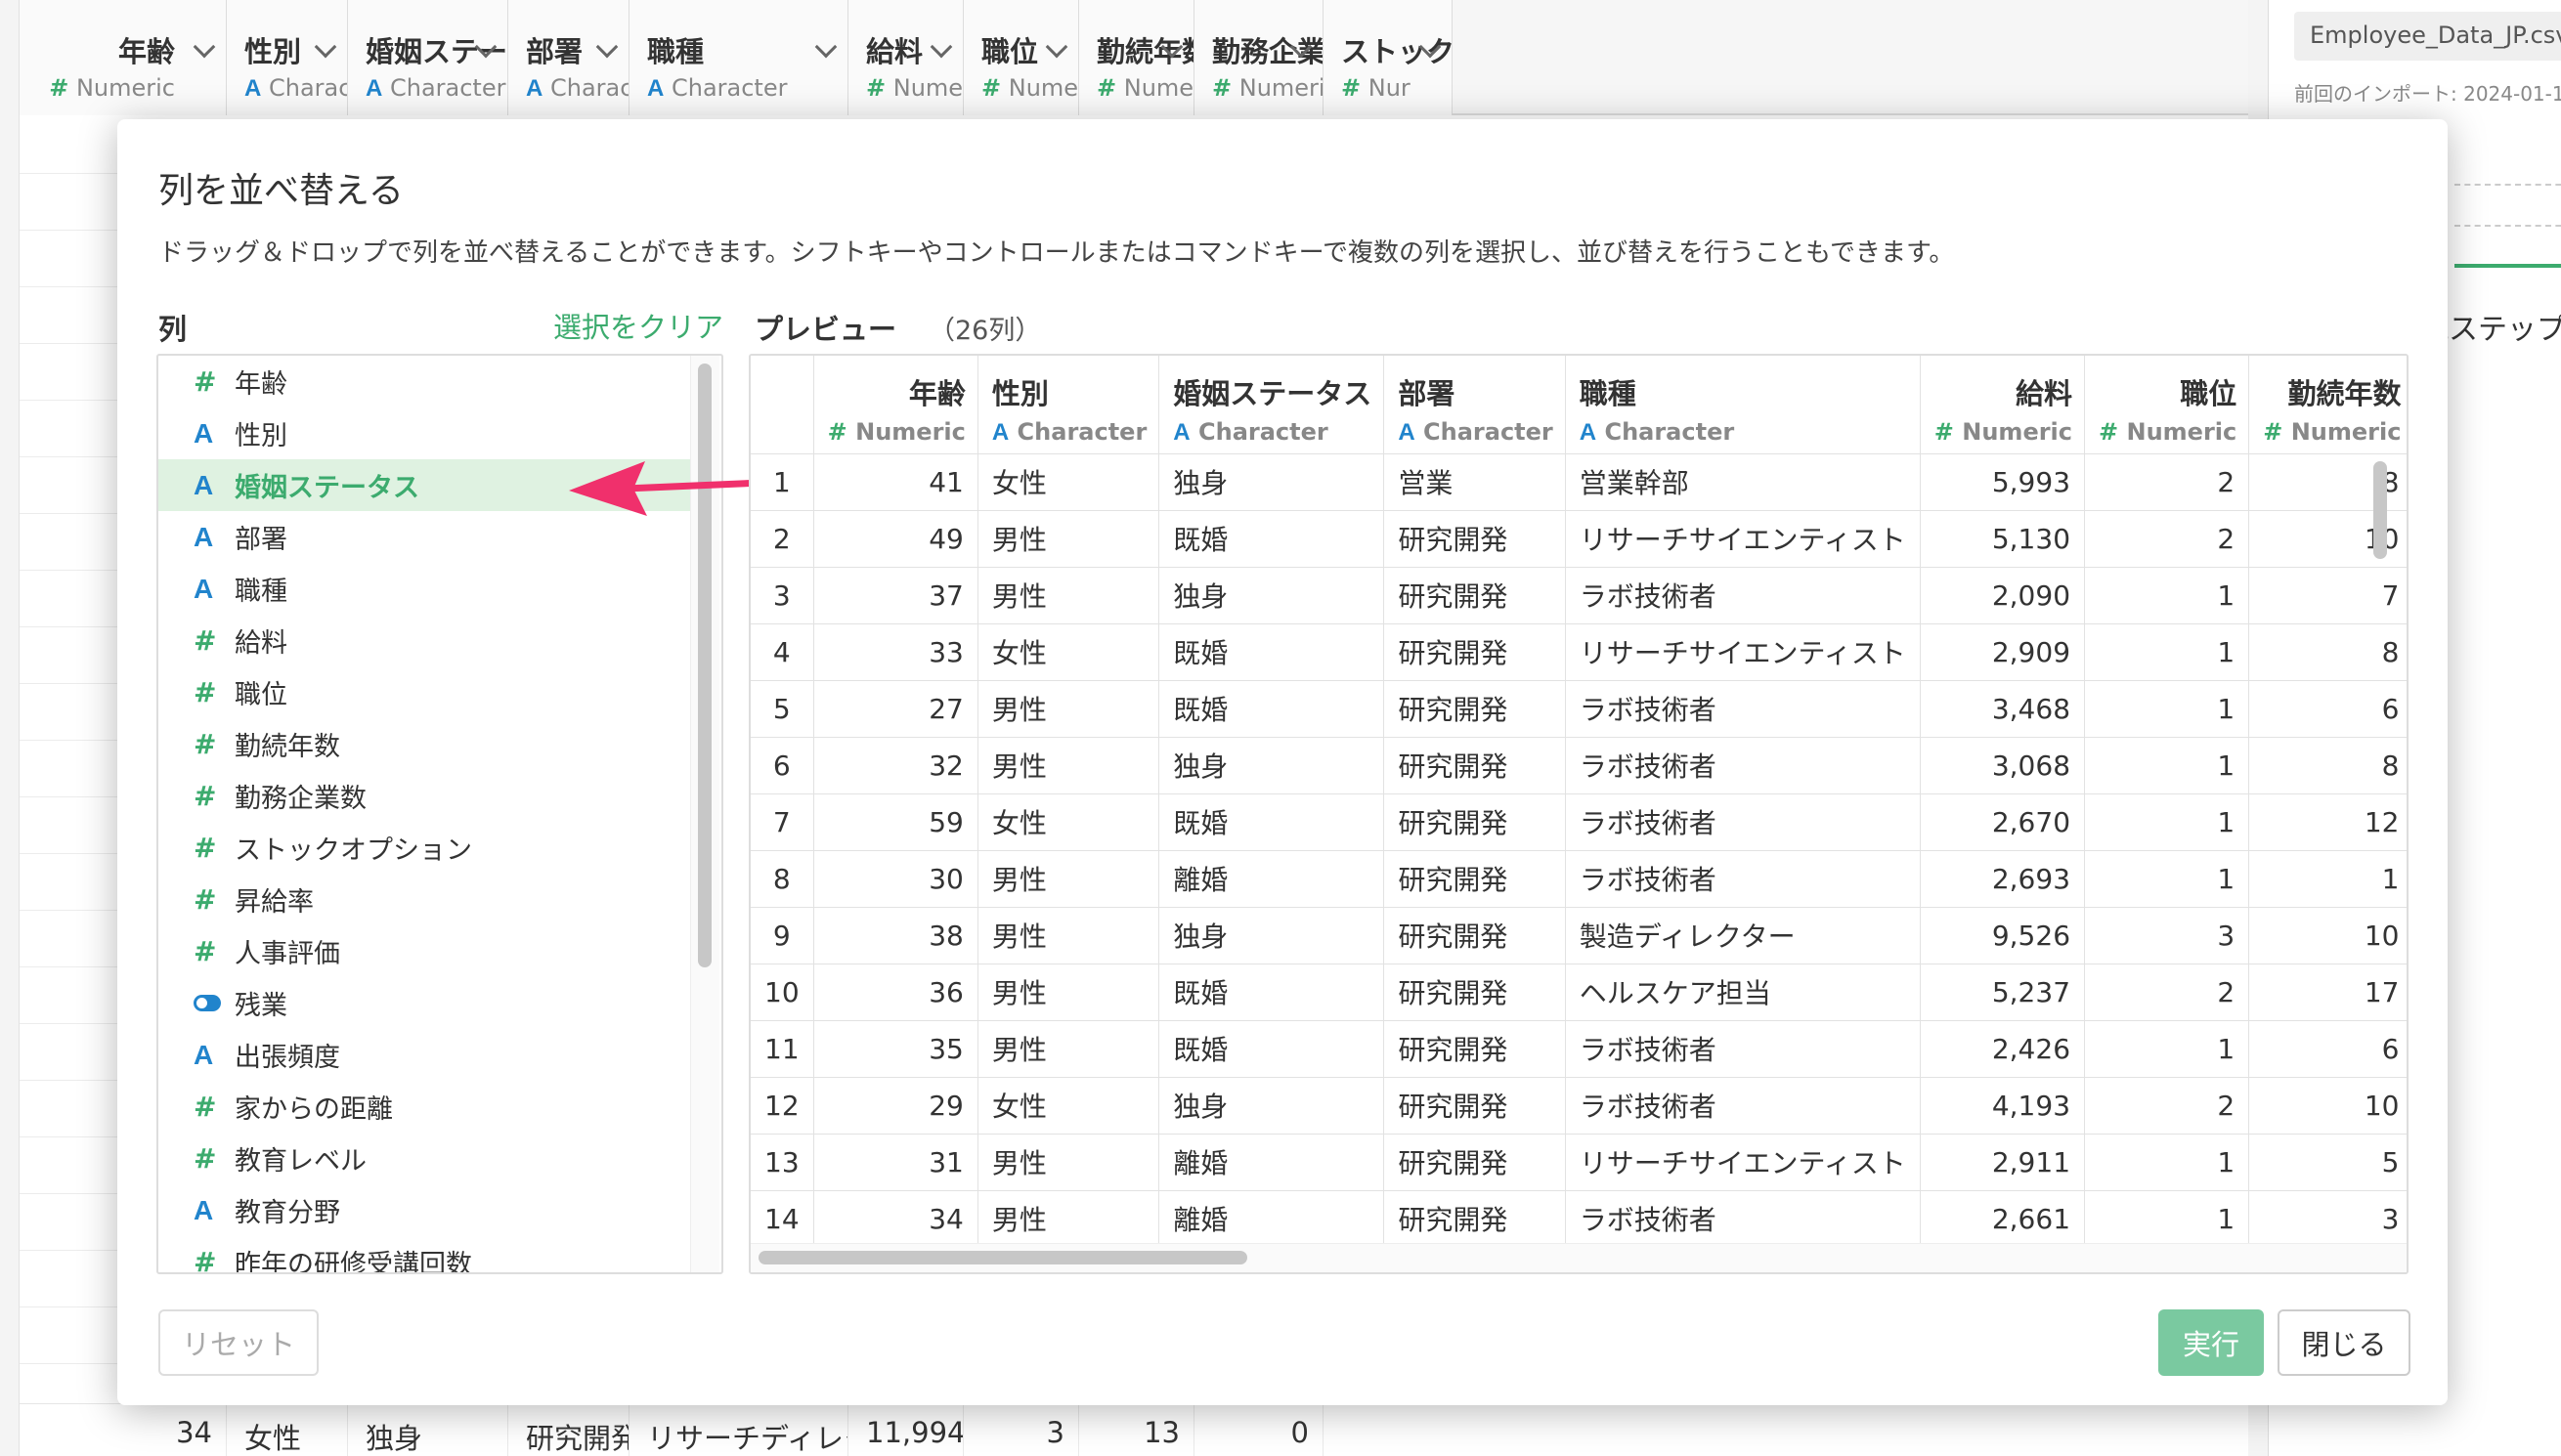 This screenshot has height=1456, width=2561. What do you see at coordinates (287, 1430) in the screenshot?
I see `background-cell: 女性` at bounding box center [287, 1430].